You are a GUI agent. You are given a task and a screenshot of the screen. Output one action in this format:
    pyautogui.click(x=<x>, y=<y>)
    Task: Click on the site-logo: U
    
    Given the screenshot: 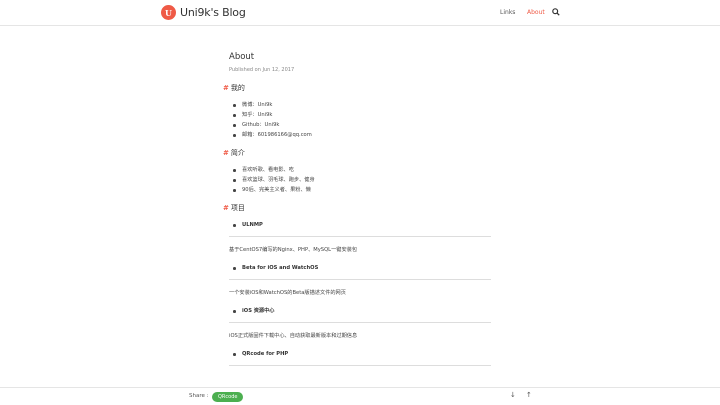 What is the action you would take?
    pyautogui.click(x=168, y=12)
    